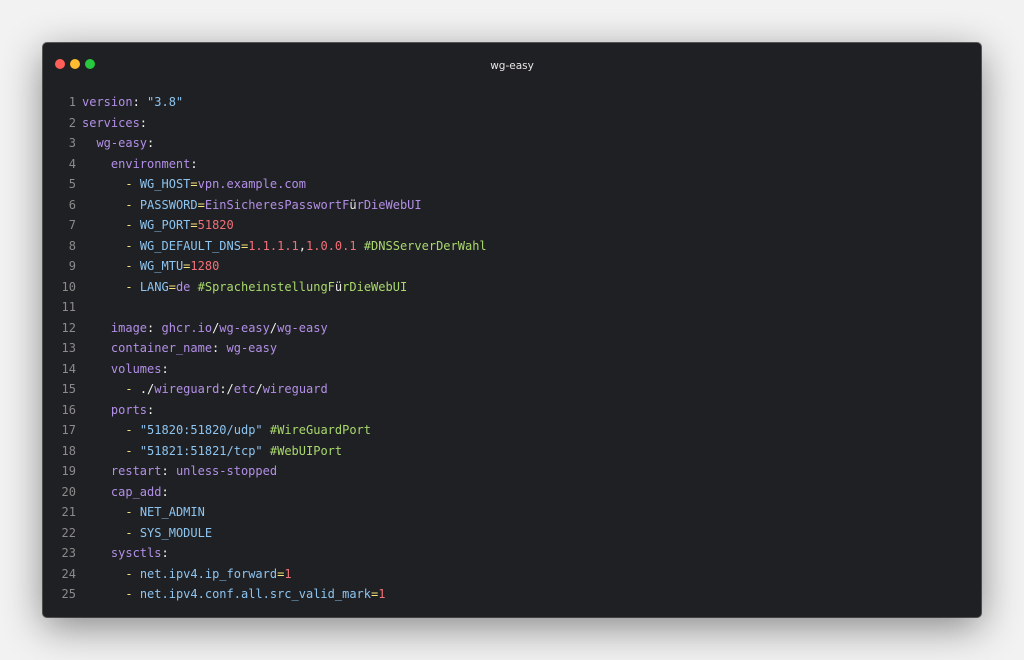  I want to click on line-content: - net.ipv4.ip_forward=1, so click(184, 574).